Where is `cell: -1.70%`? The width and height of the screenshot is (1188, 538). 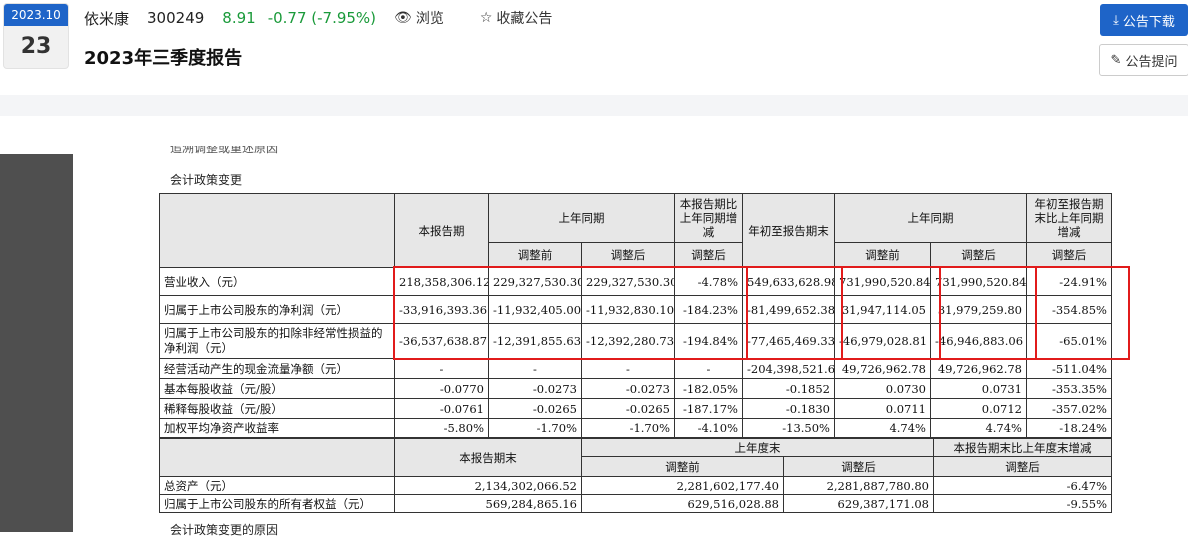
cell: -1.70% is located at coordinates (535, 428).